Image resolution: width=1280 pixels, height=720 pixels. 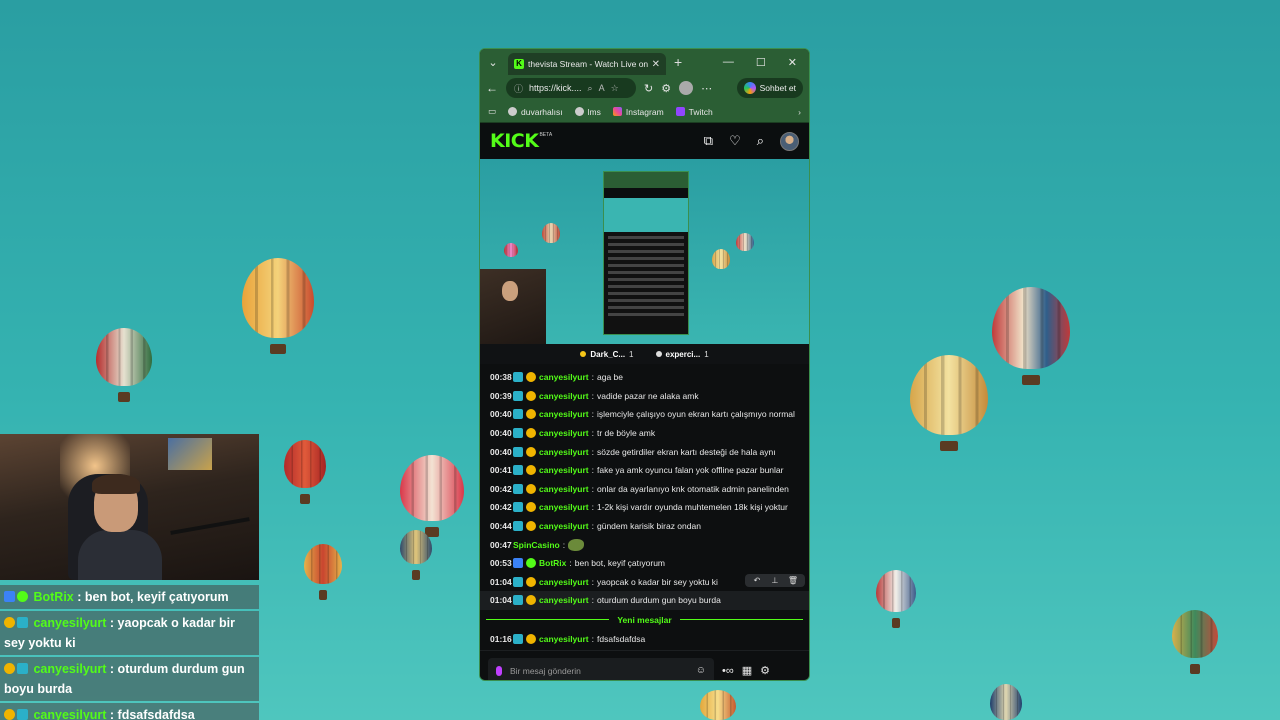 I want to click on chat-message: 01:16 canyesilyurt: fdsafsdafdsa, so click(x=644, y=639).